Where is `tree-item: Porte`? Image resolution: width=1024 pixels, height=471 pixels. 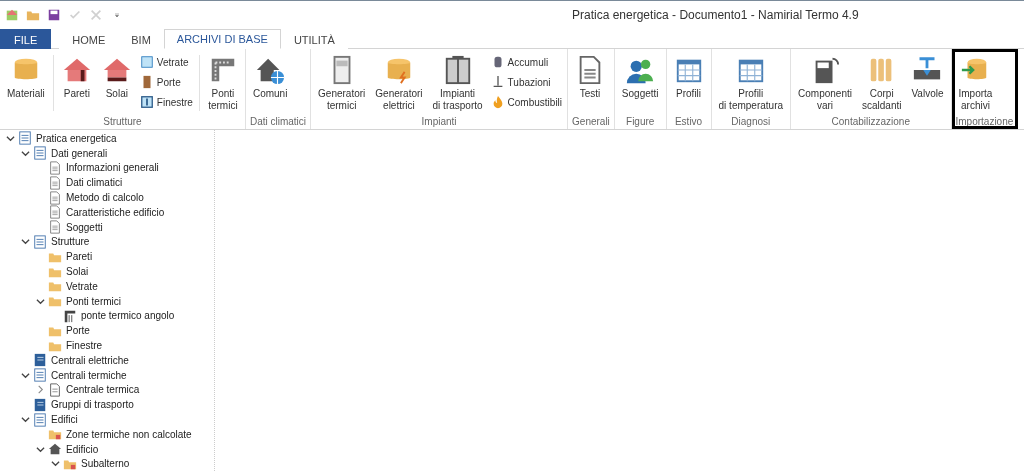 tree-item: Porte is located at coordinates (78, 331).